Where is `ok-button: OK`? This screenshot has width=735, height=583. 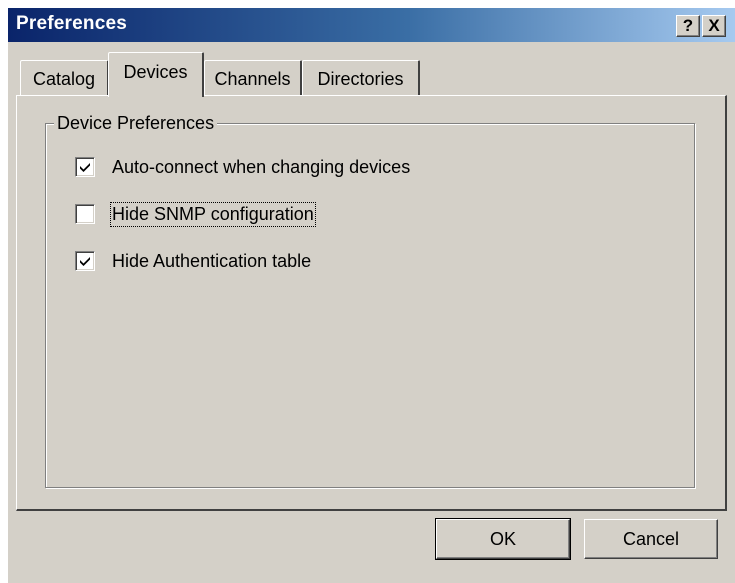 ok-button: OK is located at coordinates (503, 539).